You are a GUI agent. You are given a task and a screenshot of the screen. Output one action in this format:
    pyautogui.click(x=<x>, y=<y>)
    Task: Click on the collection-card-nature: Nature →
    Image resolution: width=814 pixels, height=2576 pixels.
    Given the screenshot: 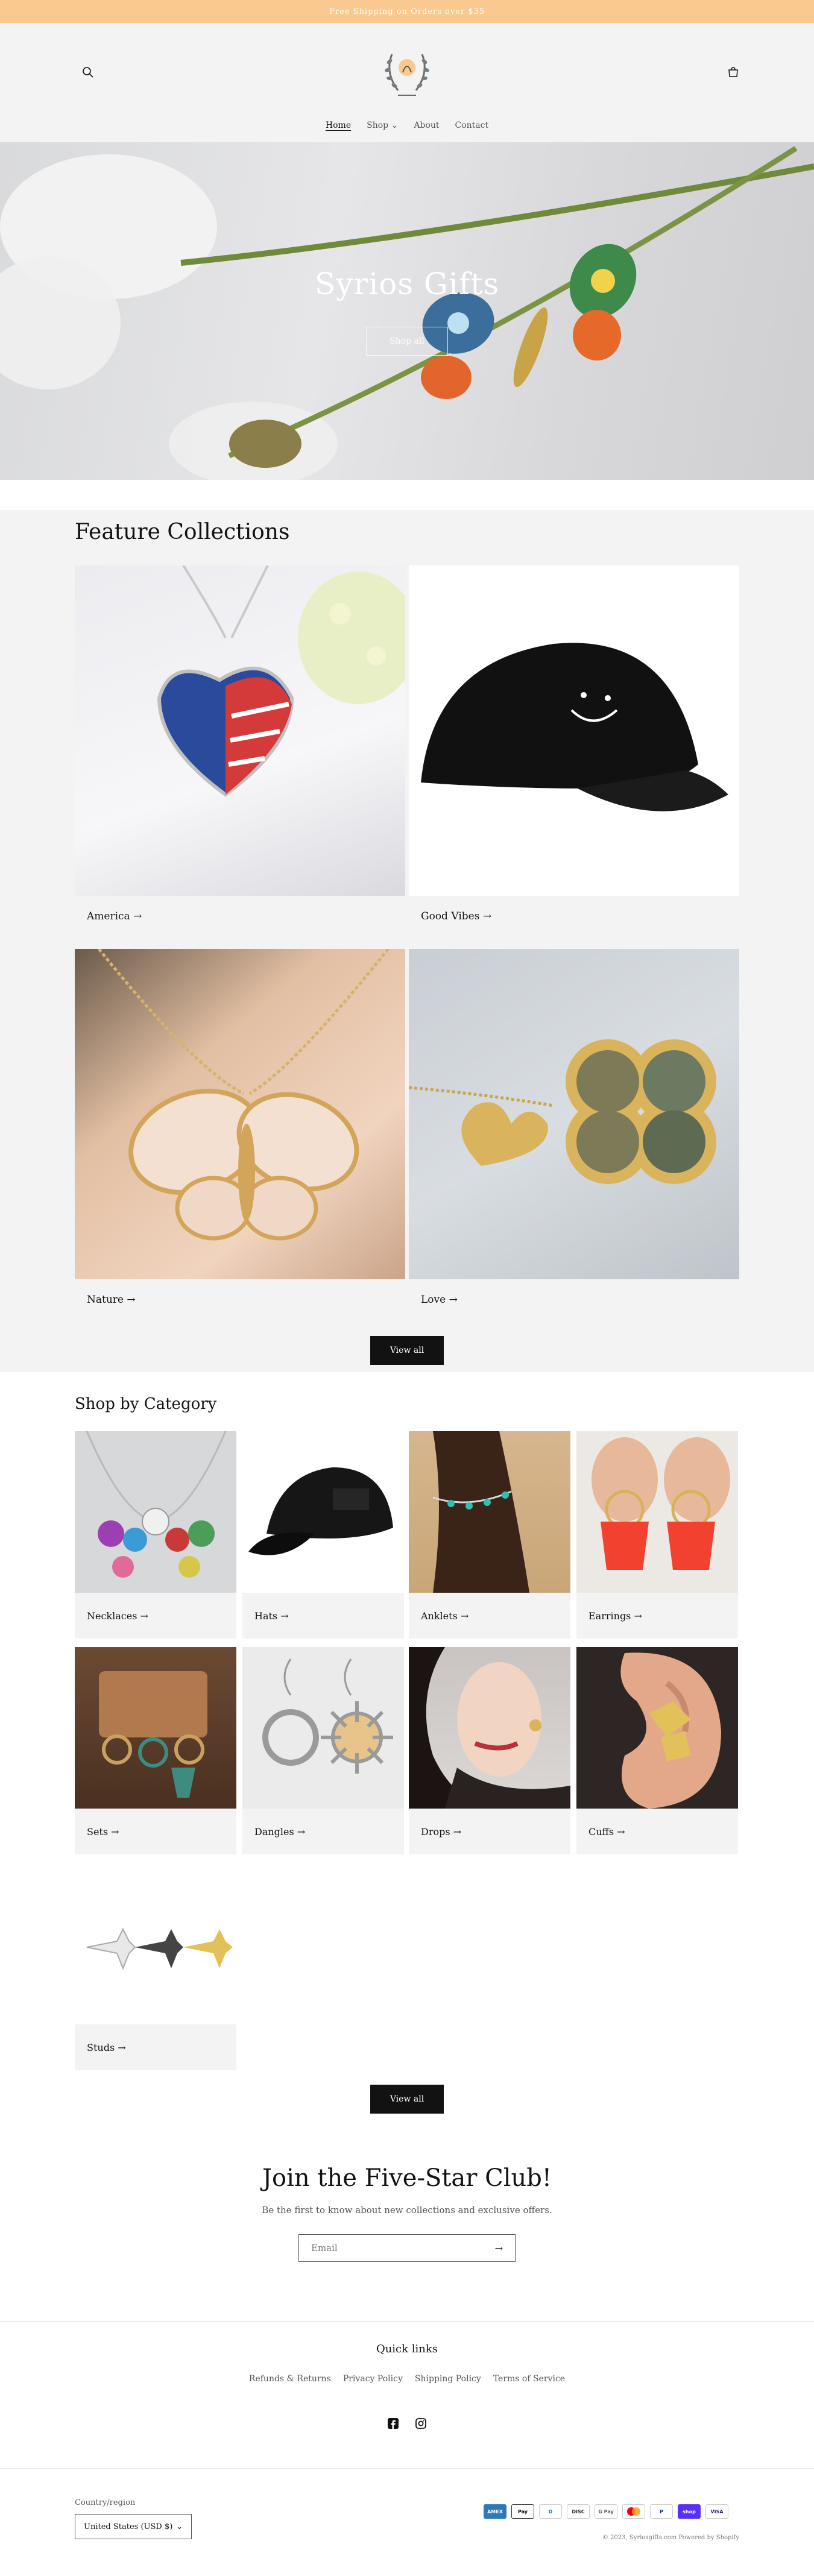 What is the action you would take?
    pyautogui.click(x=111, y=1300)
    